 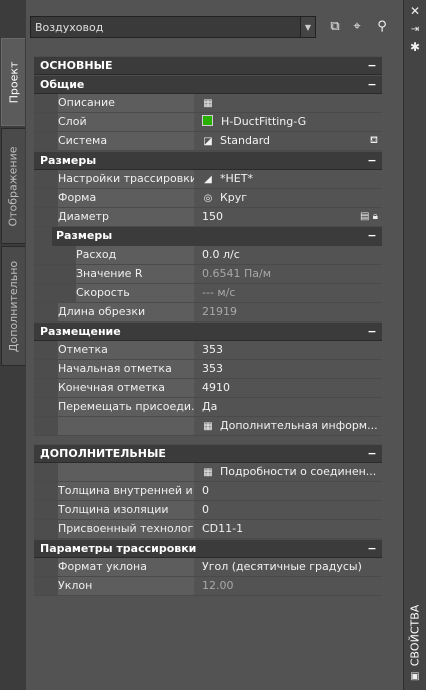 I want to click on prop-flow: Расход 0.0 л/с, so click(x=208, y=255).